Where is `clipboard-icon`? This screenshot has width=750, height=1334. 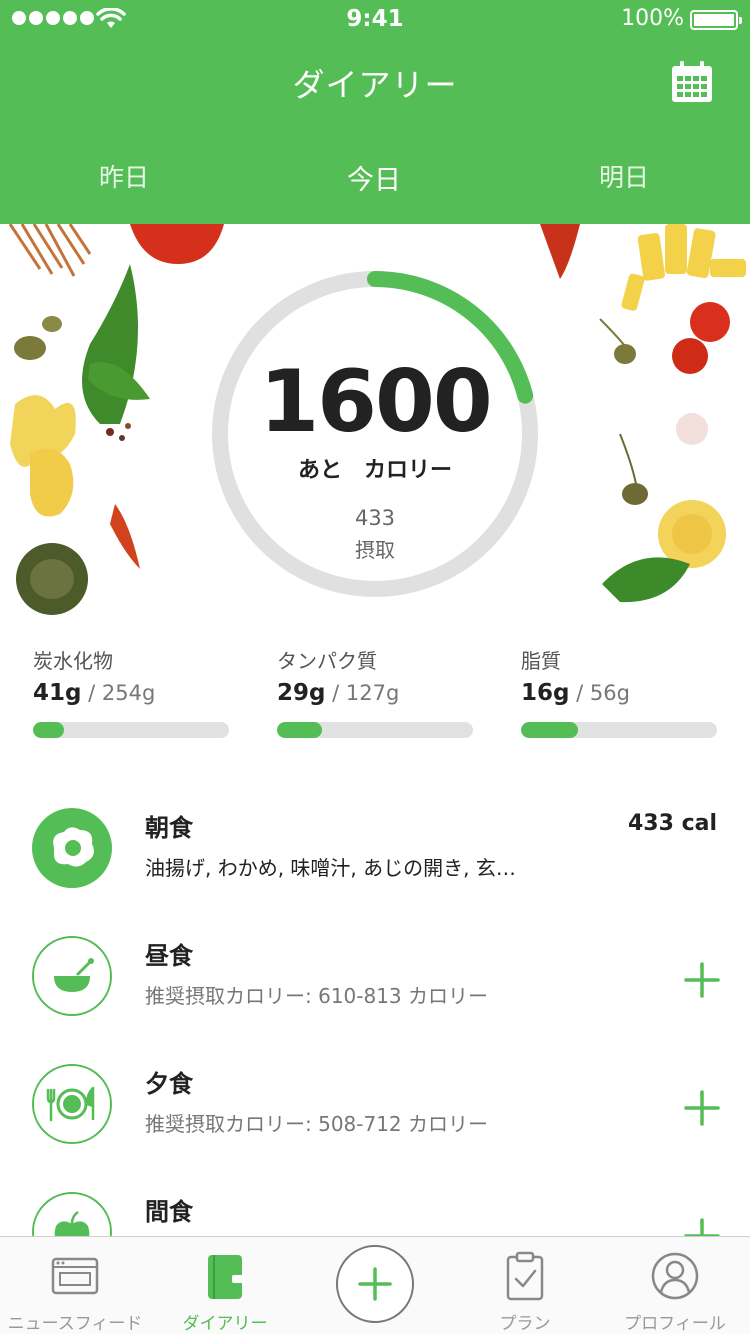 clipboard-icon is located at coordinates (525, 1276).